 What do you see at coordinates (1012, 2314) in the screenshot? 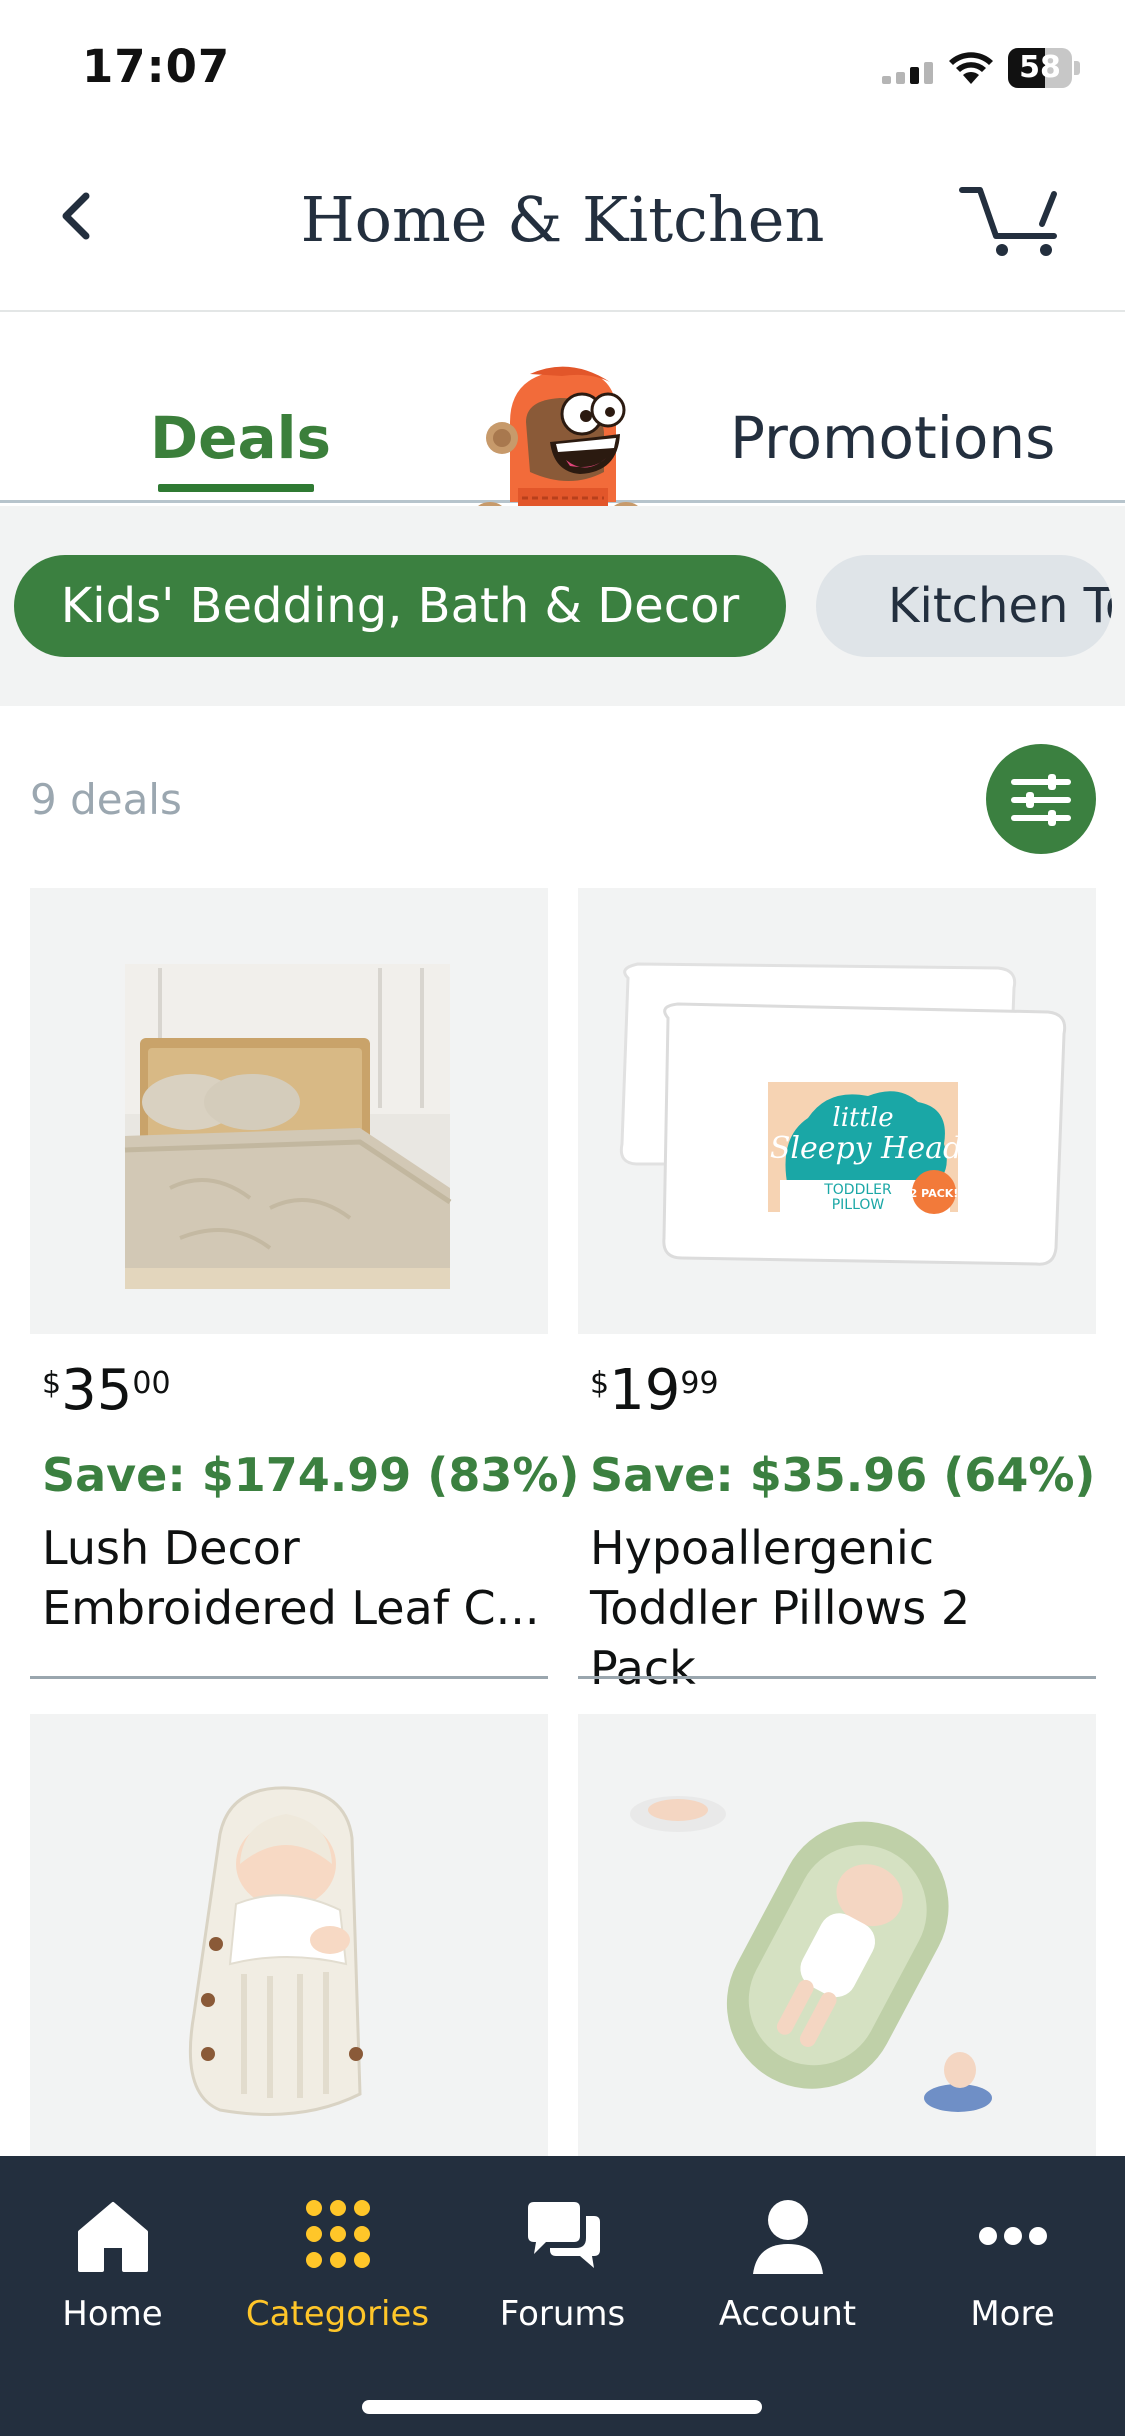
I see `nav-label: More` at bounding box center [1012, 2314].